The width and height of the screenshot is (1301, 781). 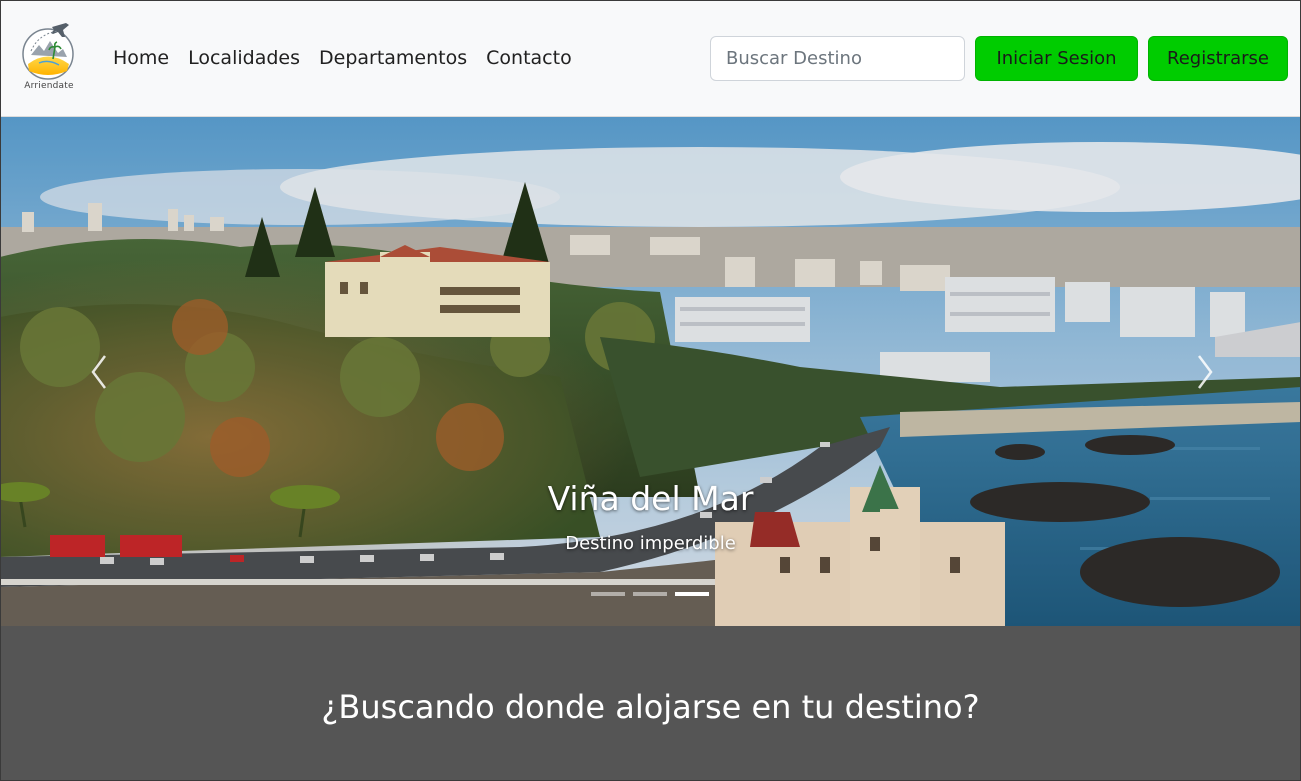 What do you see at coordinates (1218, 58) in the screenshot?
I see `register-button: Registrarse` at bounding box center [1218, 58].